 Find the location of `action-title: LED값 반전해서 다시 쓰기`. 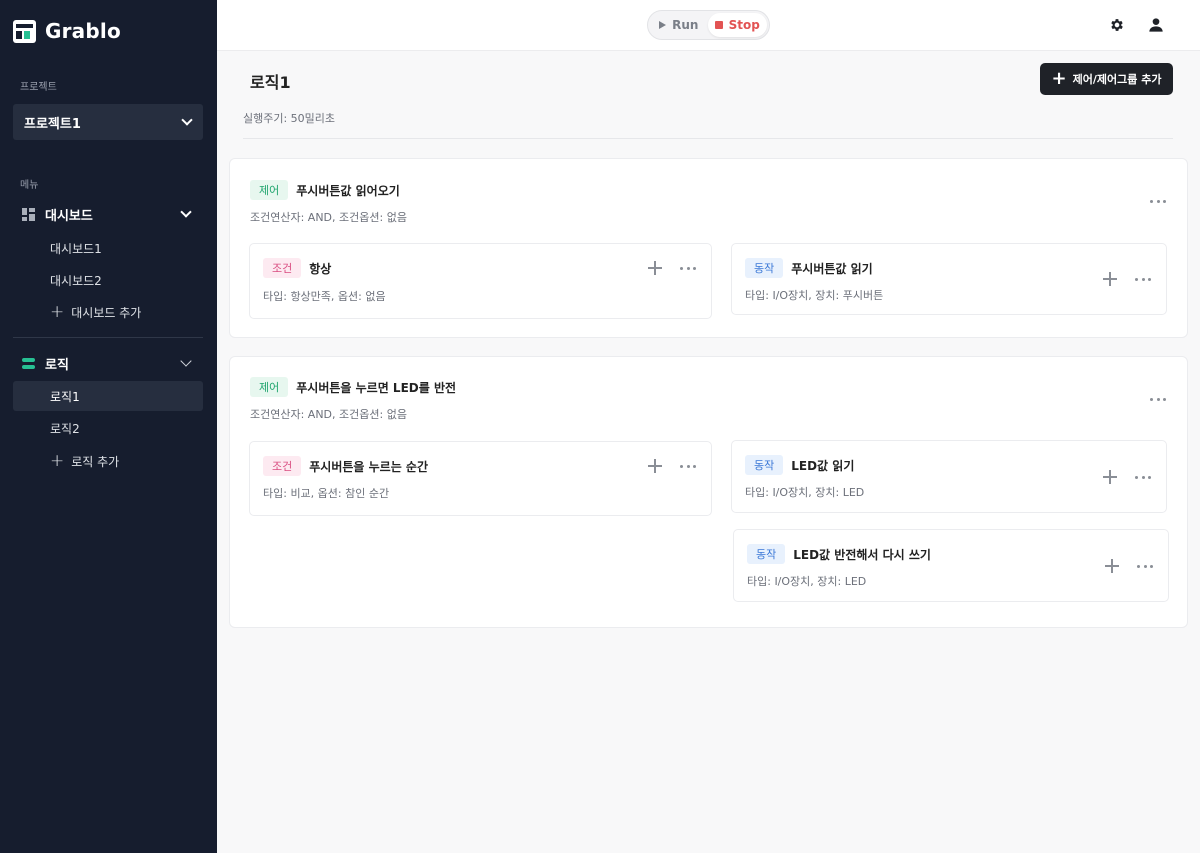

action-title: LED값 반전해서 다시 쓰기 is located at coordinates (862, 554).